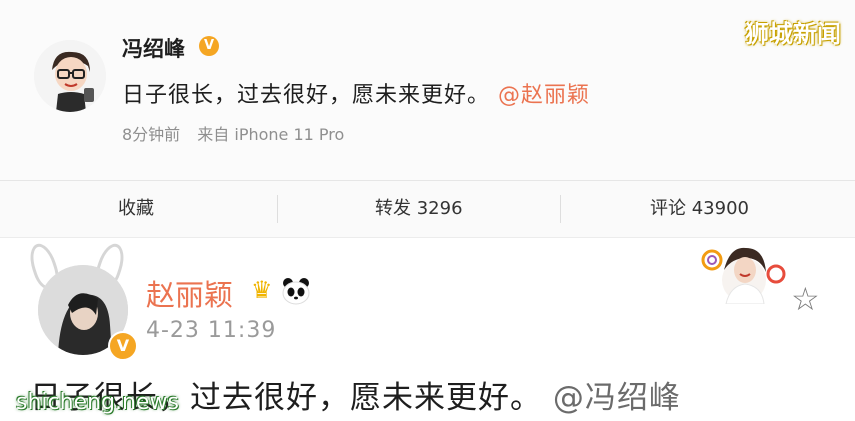  Describe the element at coordinates (97, 402) in the screenshot. I see `watermark-url: shicheng.news` at that location.